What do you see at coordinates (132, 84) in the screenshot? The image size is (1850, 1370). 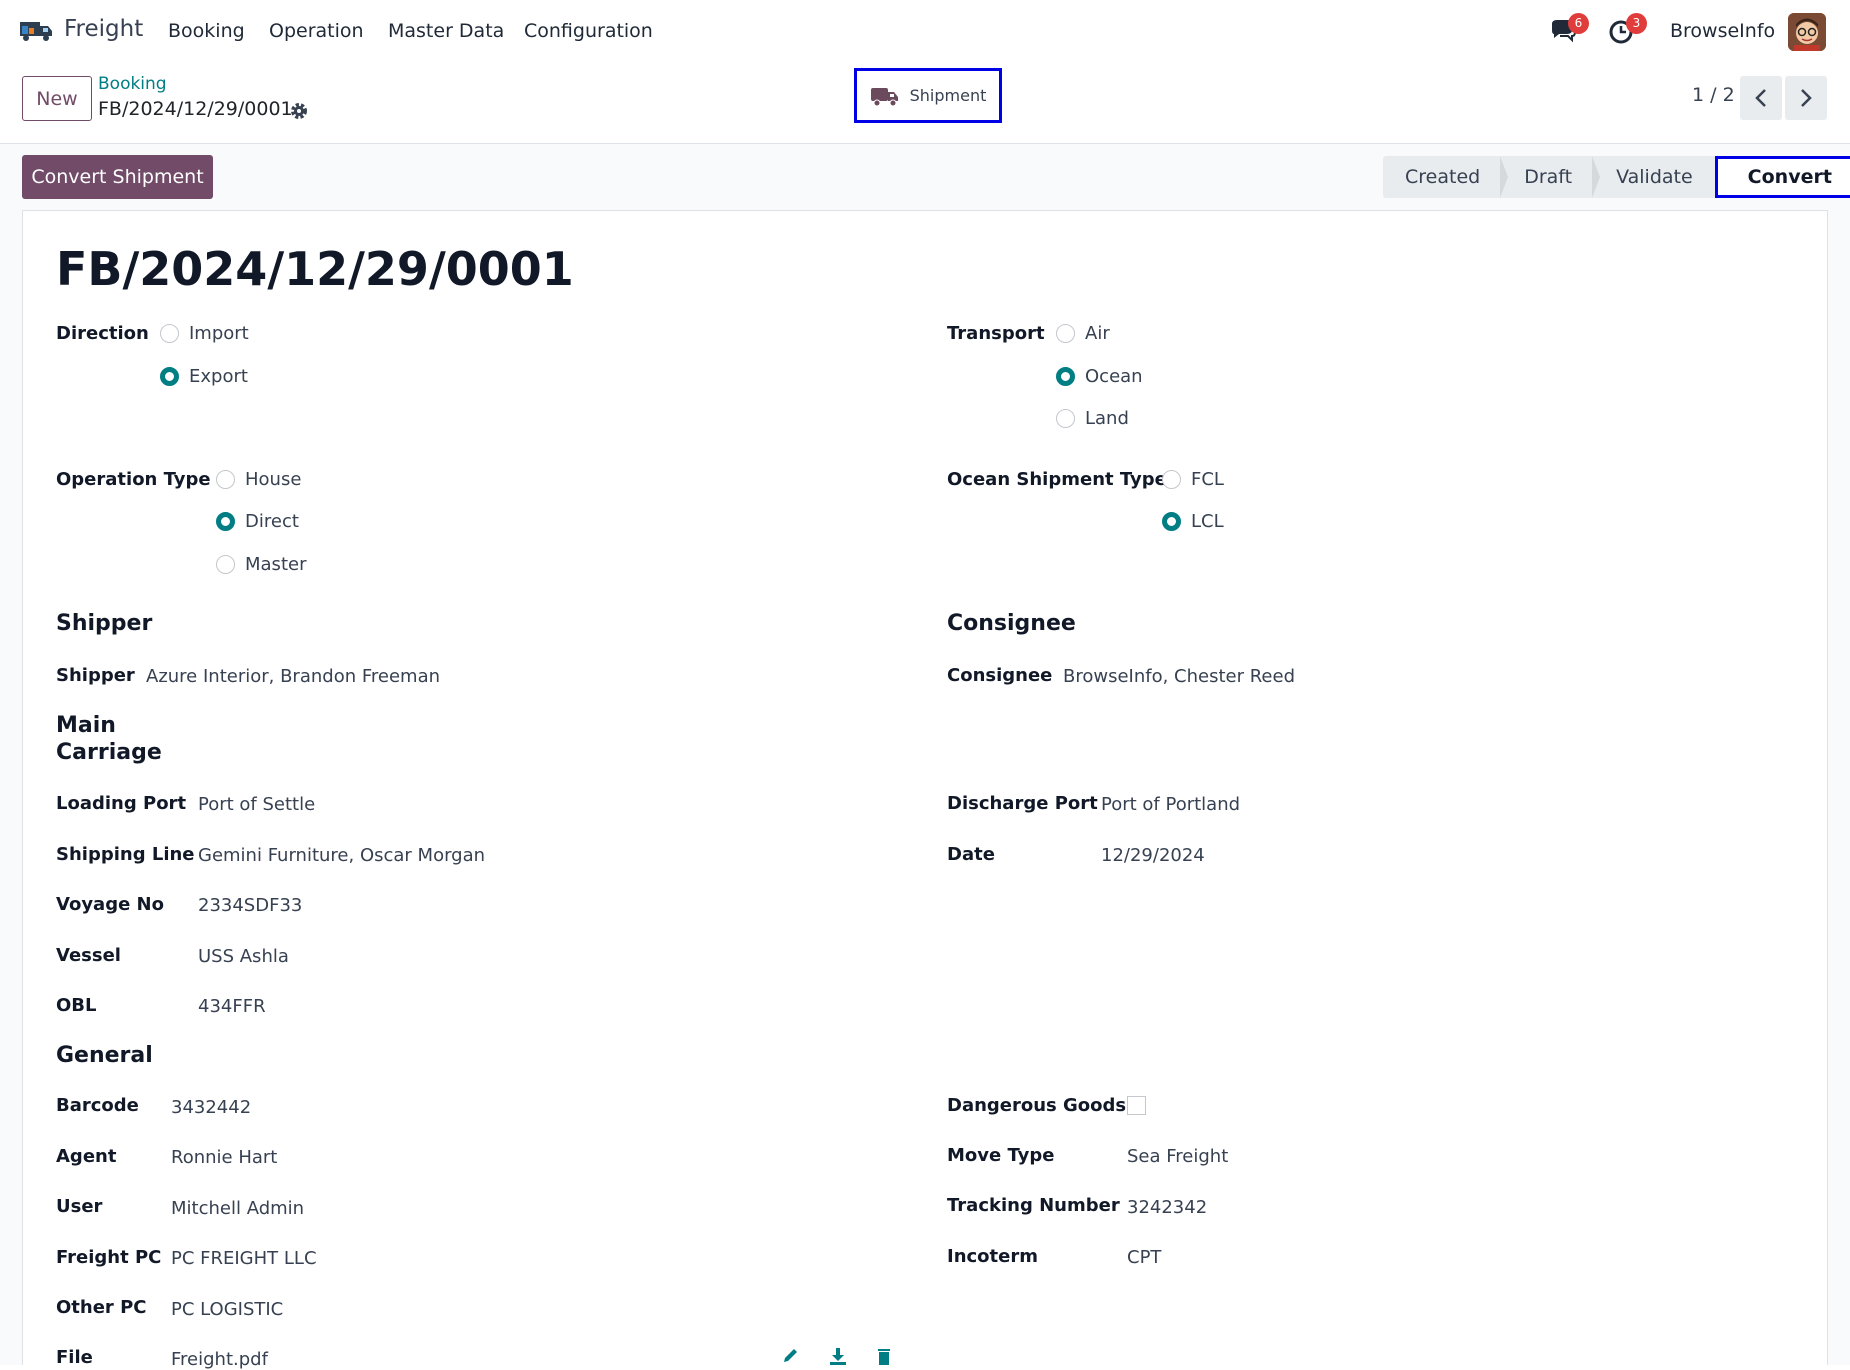 I see `breadcrumb-booking: Booking` at bounding box center [132, 84].